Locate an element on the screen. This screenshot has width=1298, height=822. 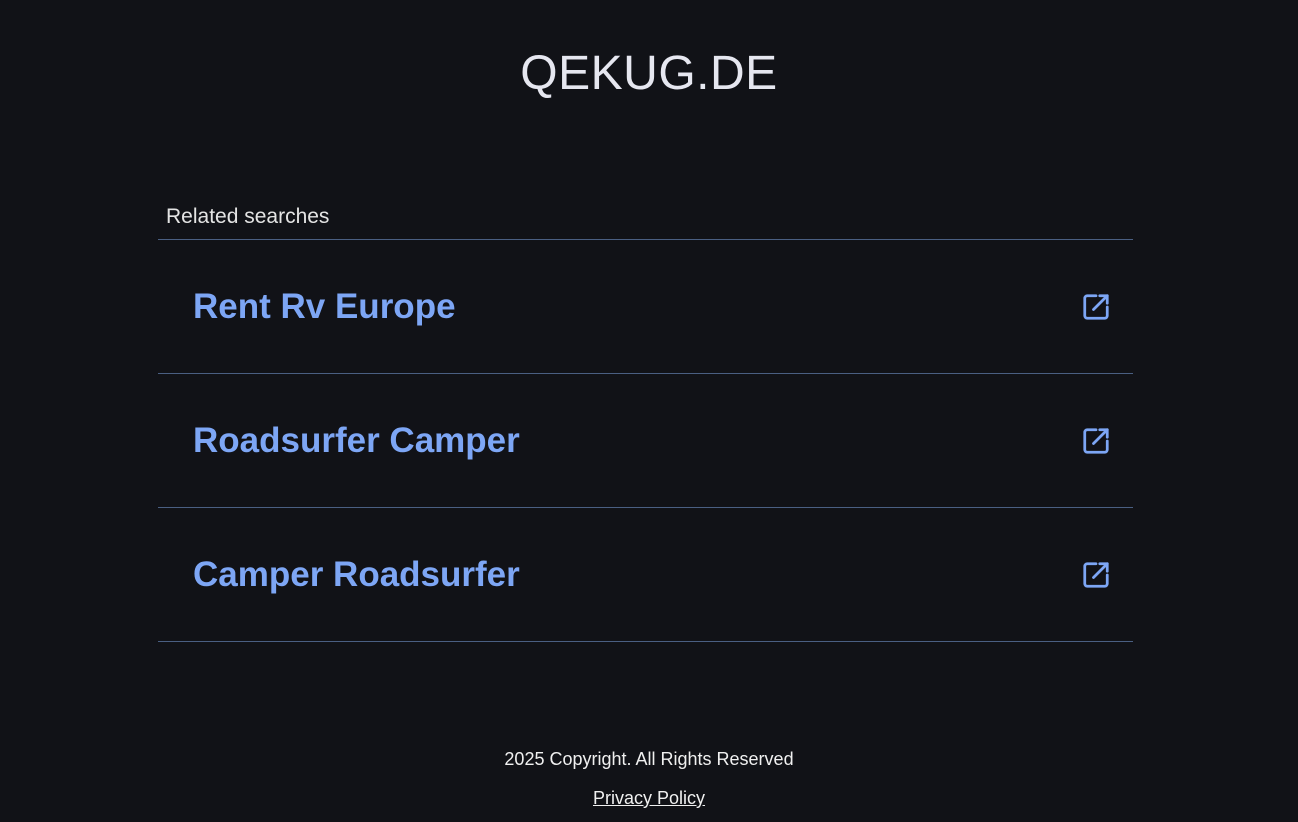
result-link-rent-rv-europe: Rent Rv Europe is located at coordinates (324, 307).